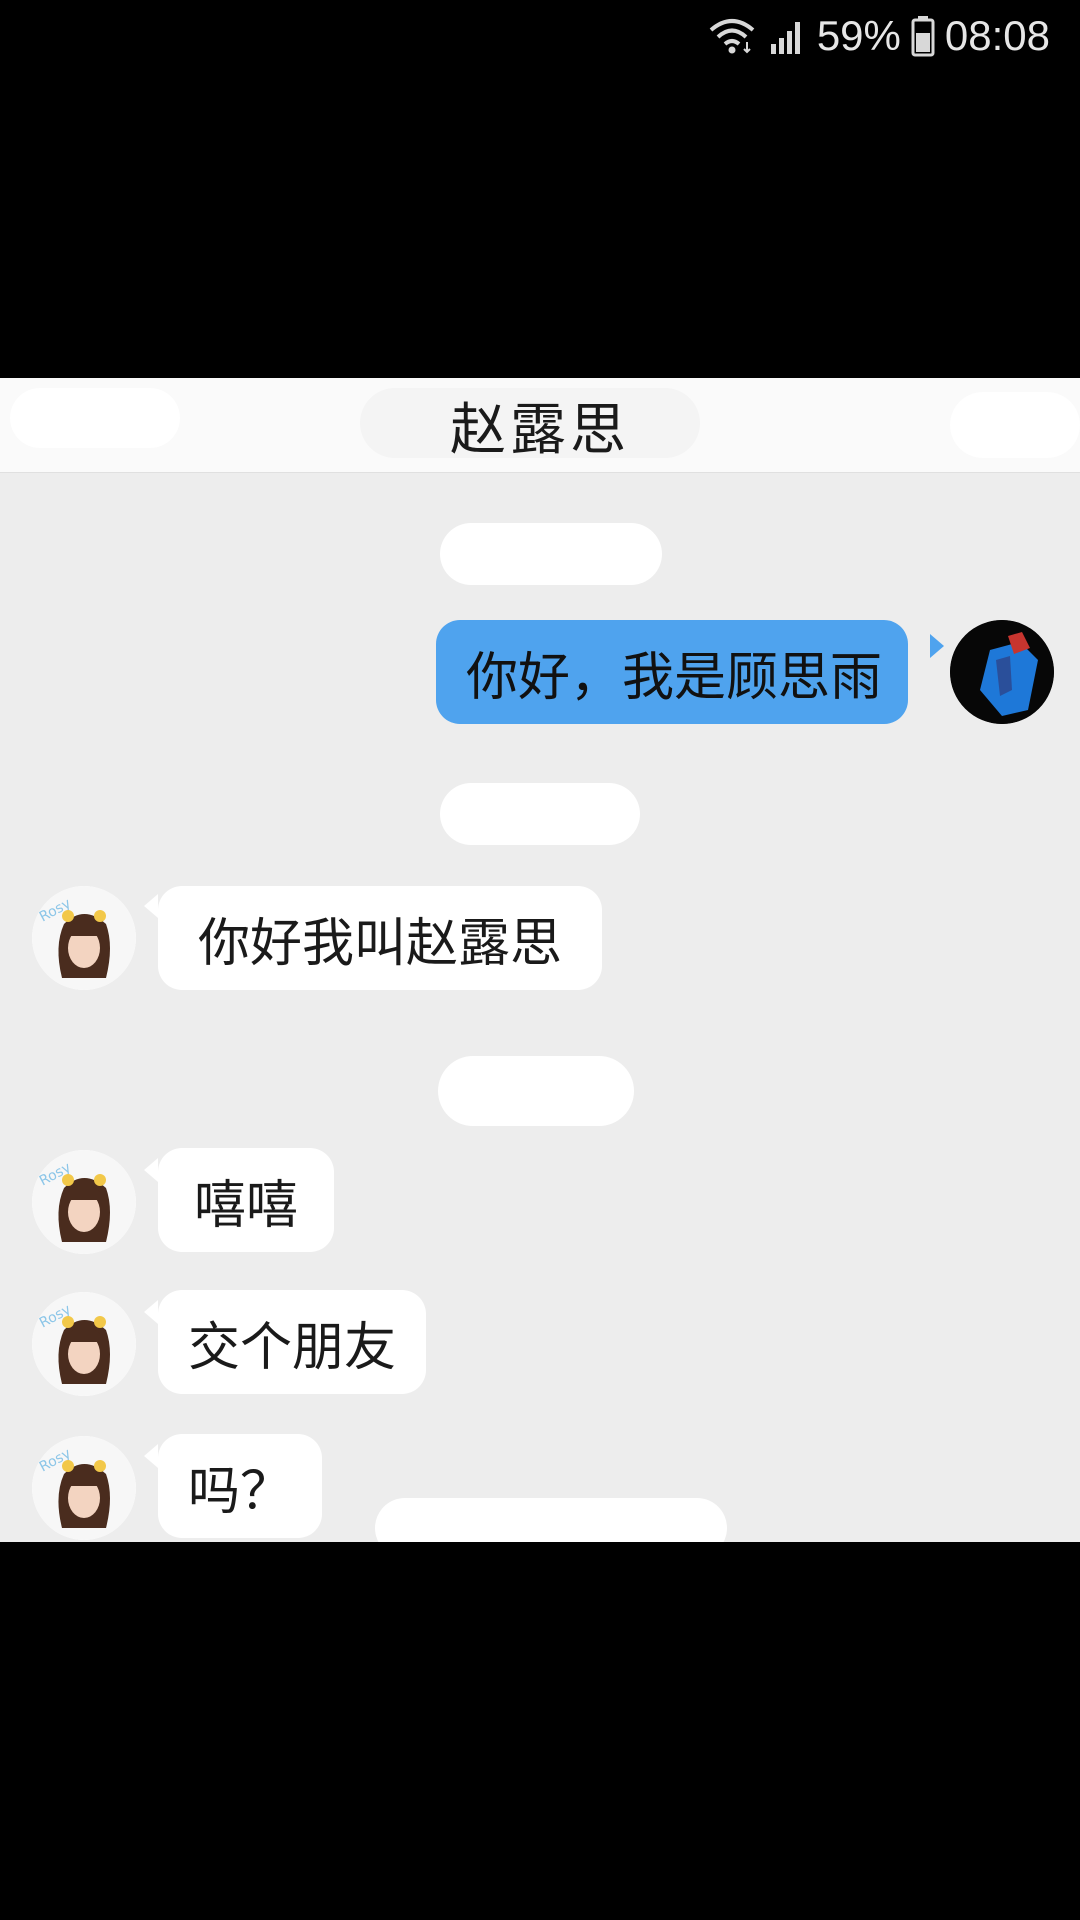 This screenshot has height=1920, width=1080. Describe the element at coordinates (240, 1491) in the screenshot. I see `message-text: 吗？` at that location.